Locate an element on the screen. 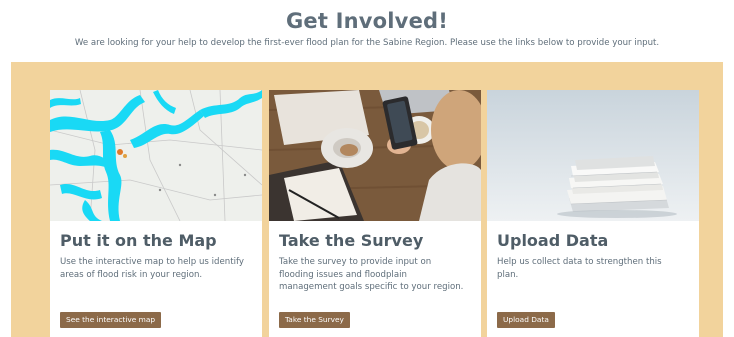  upload-data-button: Upload Data is located at coordinates (526, 320).